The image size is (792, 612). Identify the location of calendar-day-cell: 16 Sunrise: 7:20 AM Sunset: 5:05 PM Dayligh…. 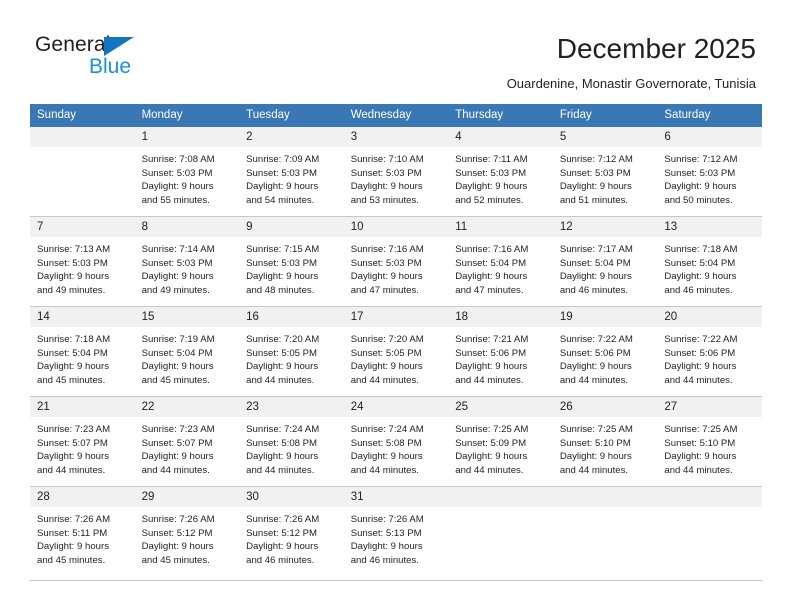
(291, 351).